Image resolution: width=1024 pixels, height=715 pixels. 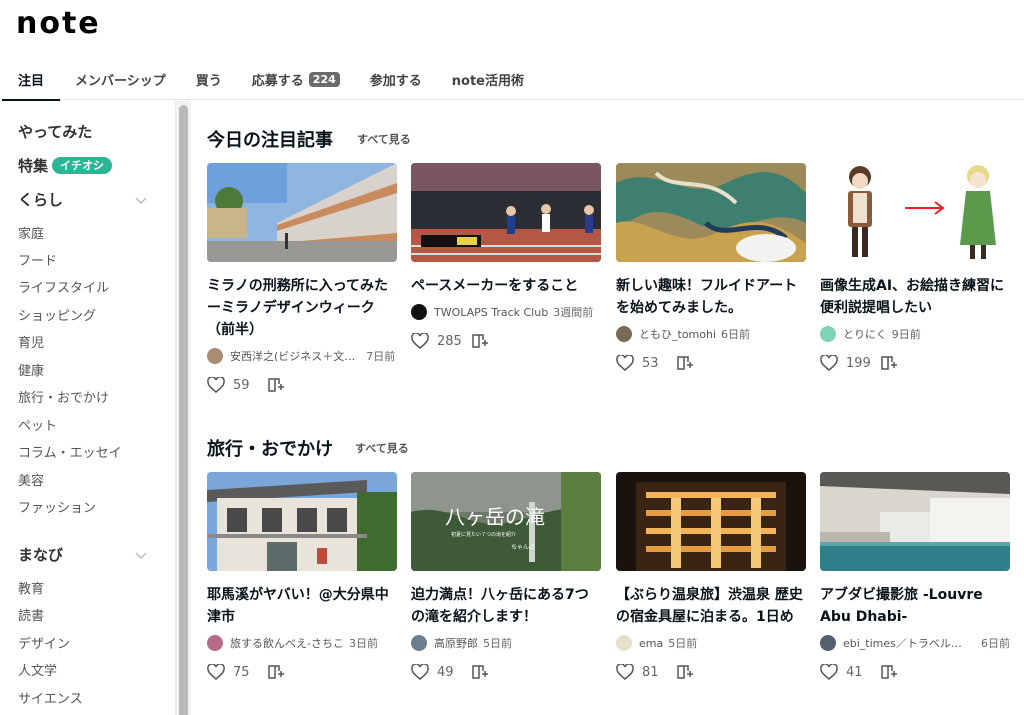 What do you see at coordinates (396, 79) in the screenshot?
I see `tab-join: 参加する` at bounding box center [396, 79].